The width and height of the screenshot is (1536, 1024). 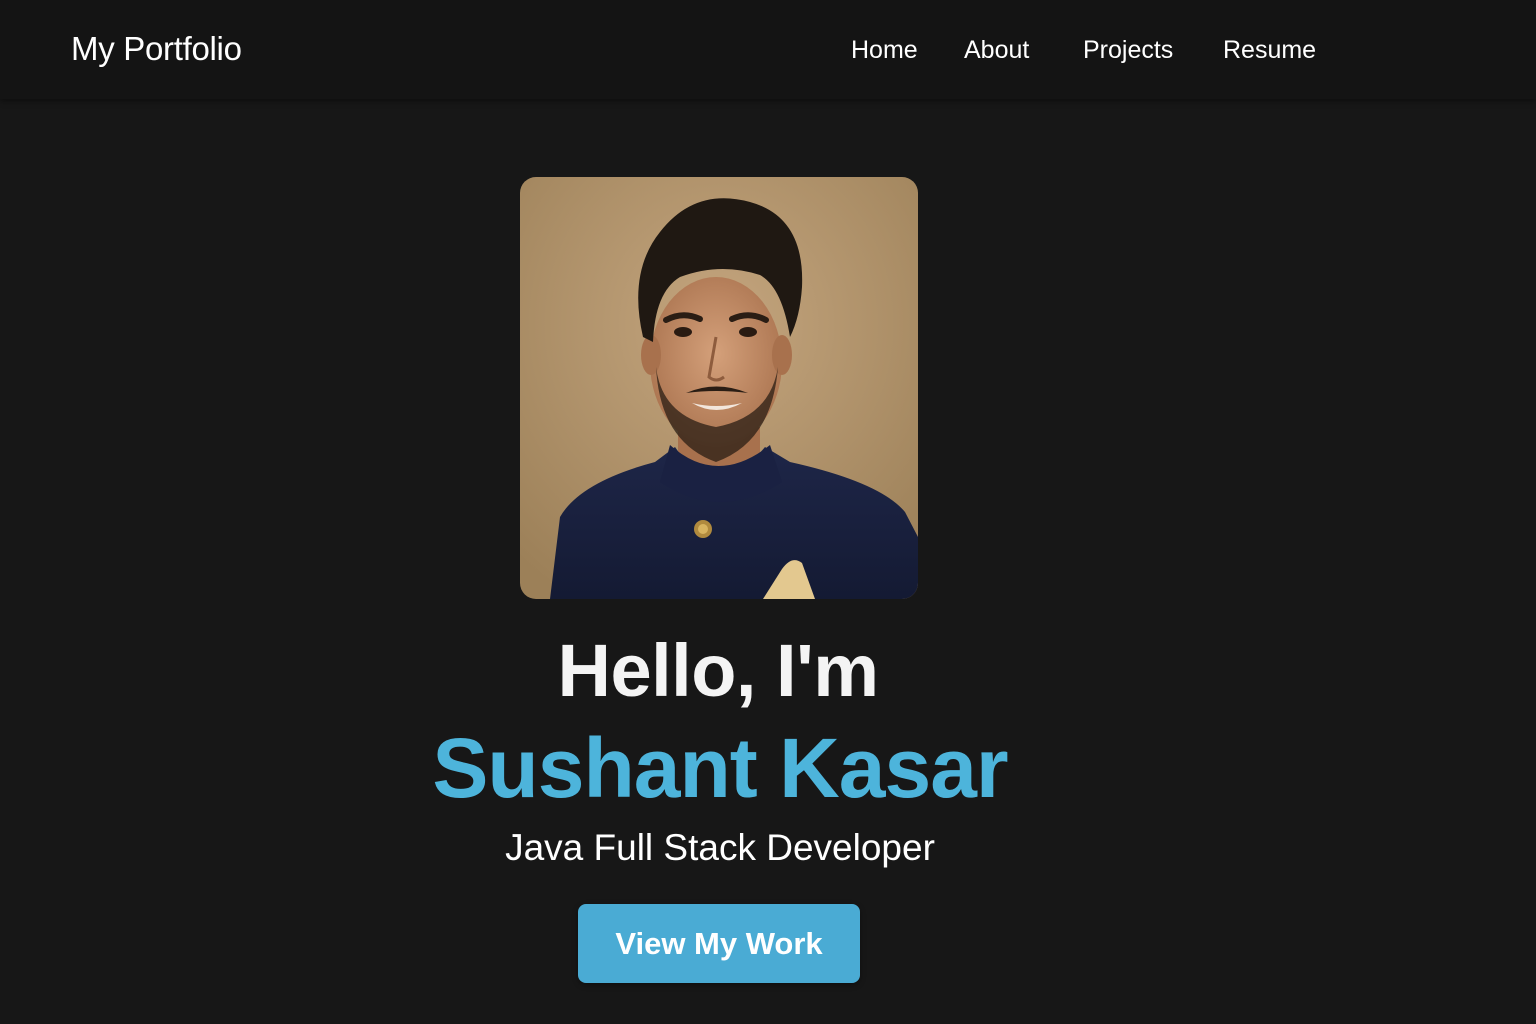 What do you see at coordinates (156, 49) in the screenshot?
I see `brand-logo-text: My Portfolio` at bounding box center [156, 49].